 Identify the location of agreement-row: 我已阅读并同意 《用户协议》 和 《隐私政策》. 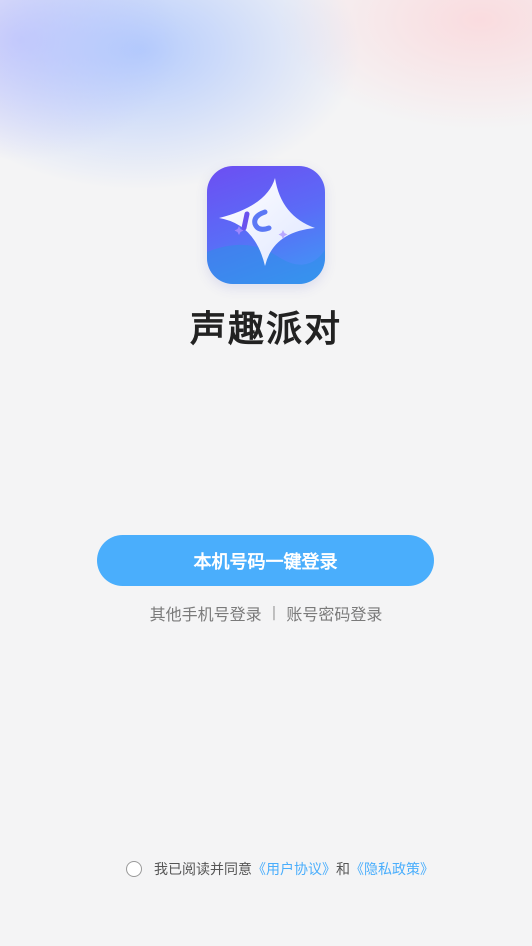
(280, 869).